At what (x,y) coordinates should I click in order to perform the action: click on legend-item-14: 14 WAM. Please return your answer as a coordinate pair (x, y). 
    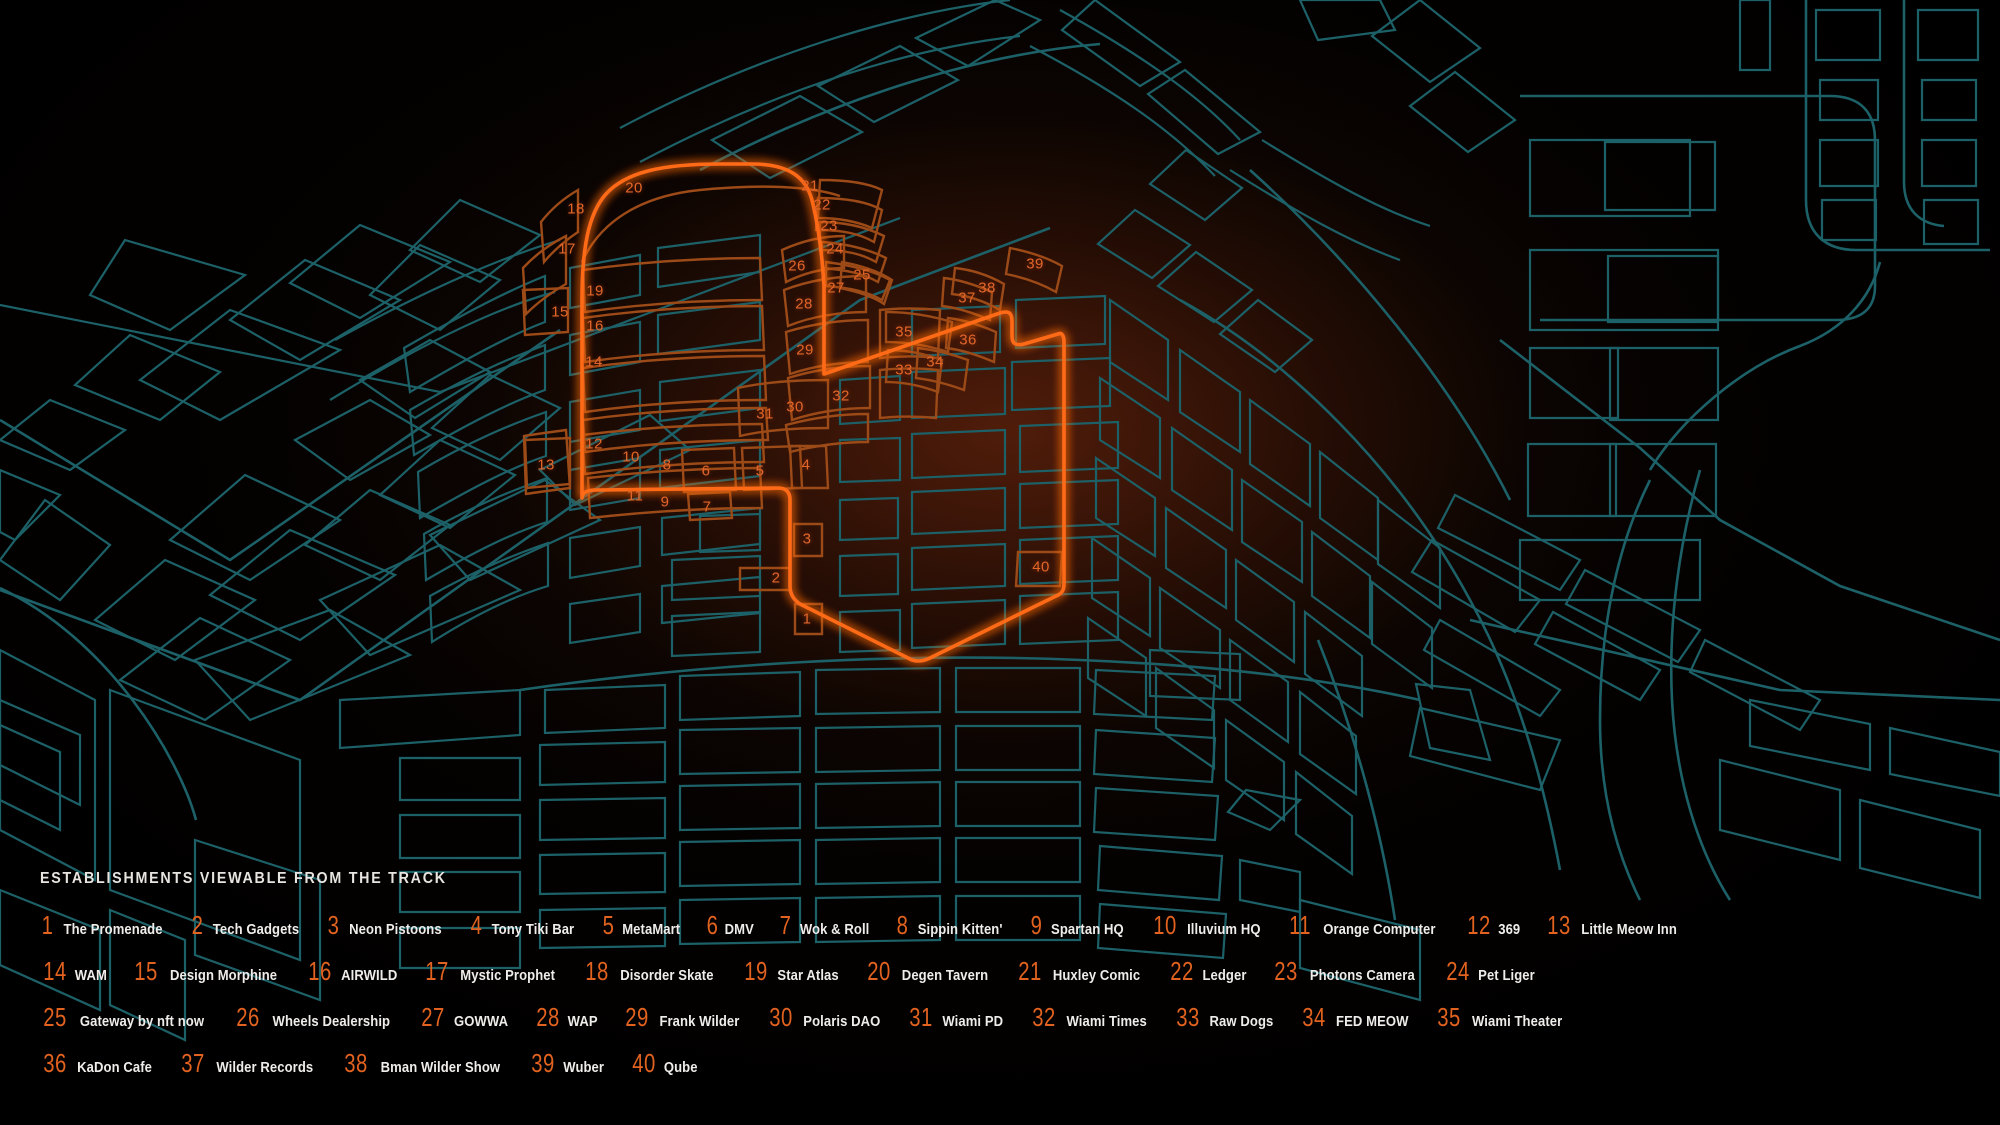
    Looking at the image, I should click on (74, 971).